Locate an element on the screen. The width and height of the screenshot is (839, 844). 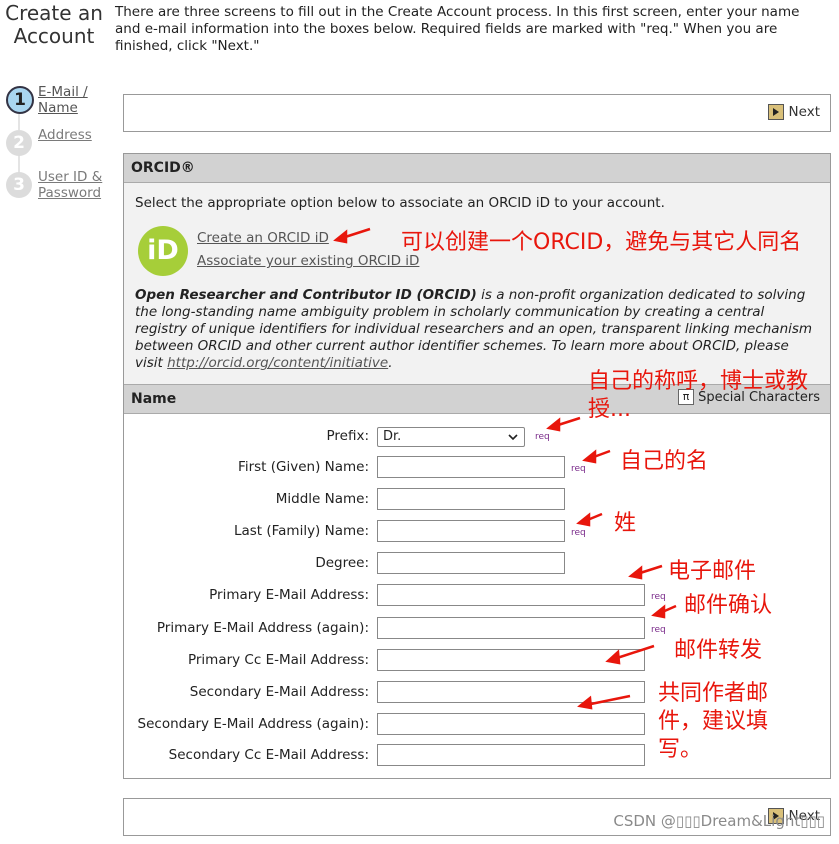
annotation-cc-note: 邮件转发 is located at coordinates (718, 650).